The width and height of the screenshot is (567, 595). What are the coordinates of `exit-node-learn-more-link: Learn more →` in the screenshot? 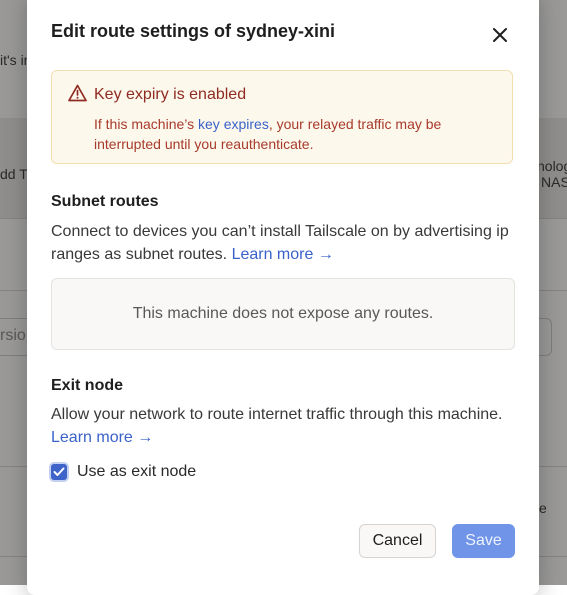 It's located at (102, 437).